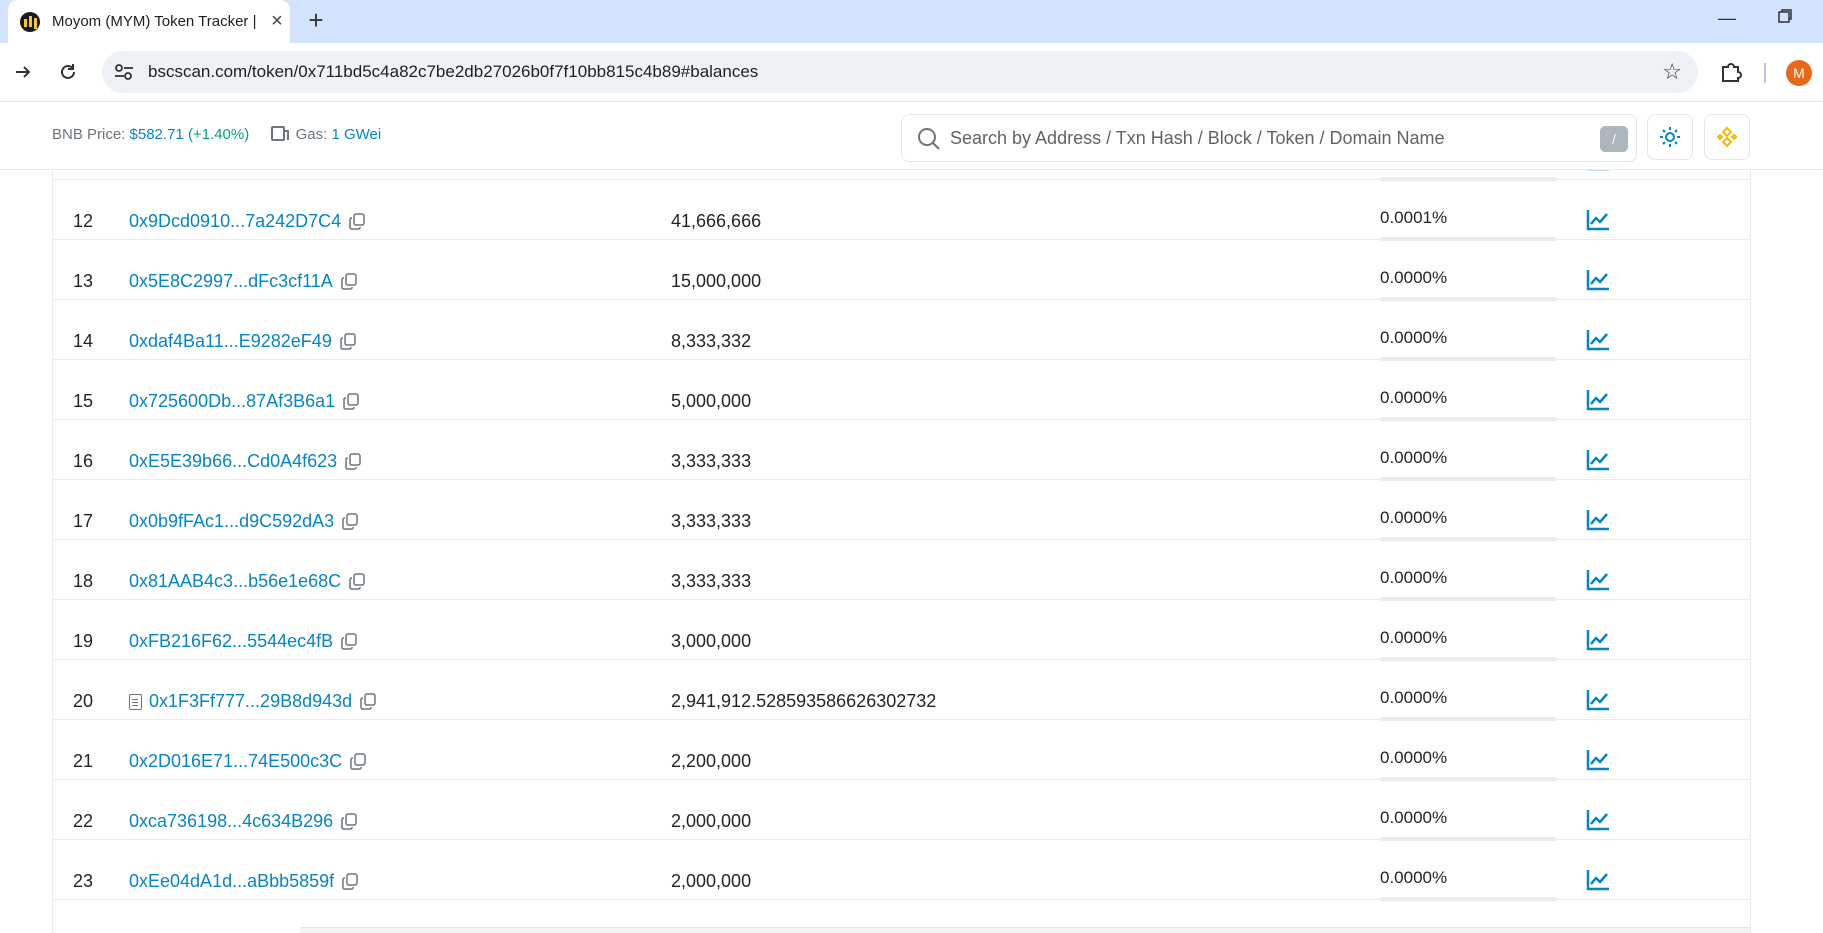 The image size is (1823, 933). What do you see at coordinates (804, 701) in the screenshot?
I see `quantity-cell: 2,941,912.528593586626302732` at bounding box center [804, 701].